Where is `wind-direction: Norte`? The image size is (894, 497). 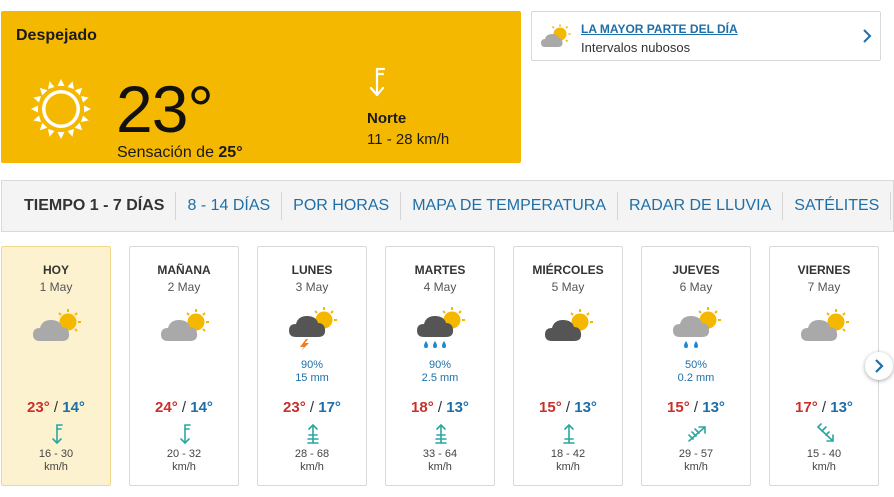 wind-direction: Norte is located at coordinates (387, 118).